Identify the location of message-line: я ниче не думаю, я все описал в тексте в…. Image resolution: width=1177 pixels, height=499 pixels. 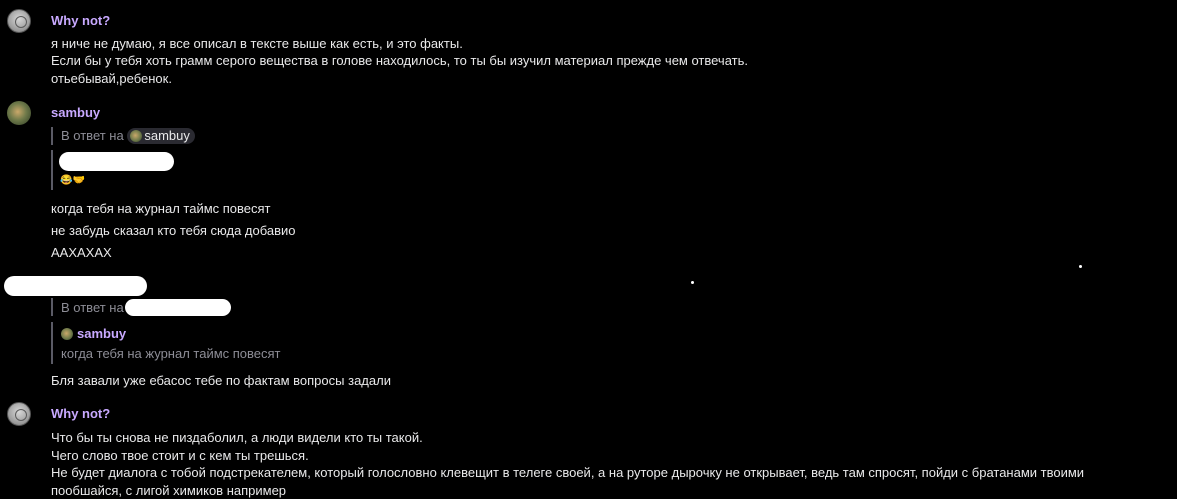
(257, 43).